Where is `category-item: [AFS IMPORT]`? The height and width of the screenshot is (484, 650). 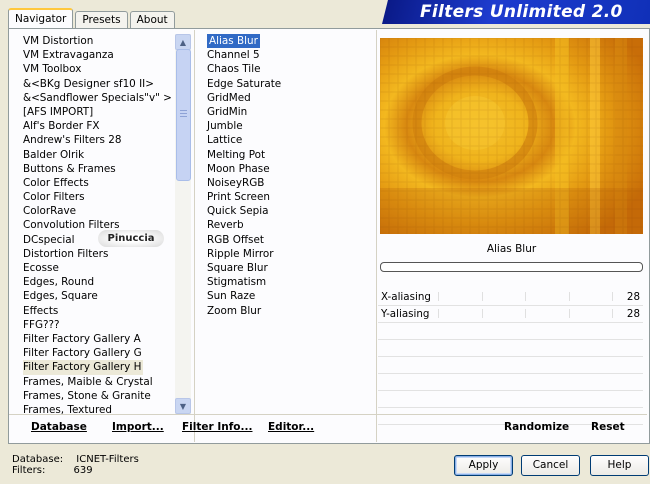
category-item: [AFS IMPORT] is located at coordinates (97, 112).